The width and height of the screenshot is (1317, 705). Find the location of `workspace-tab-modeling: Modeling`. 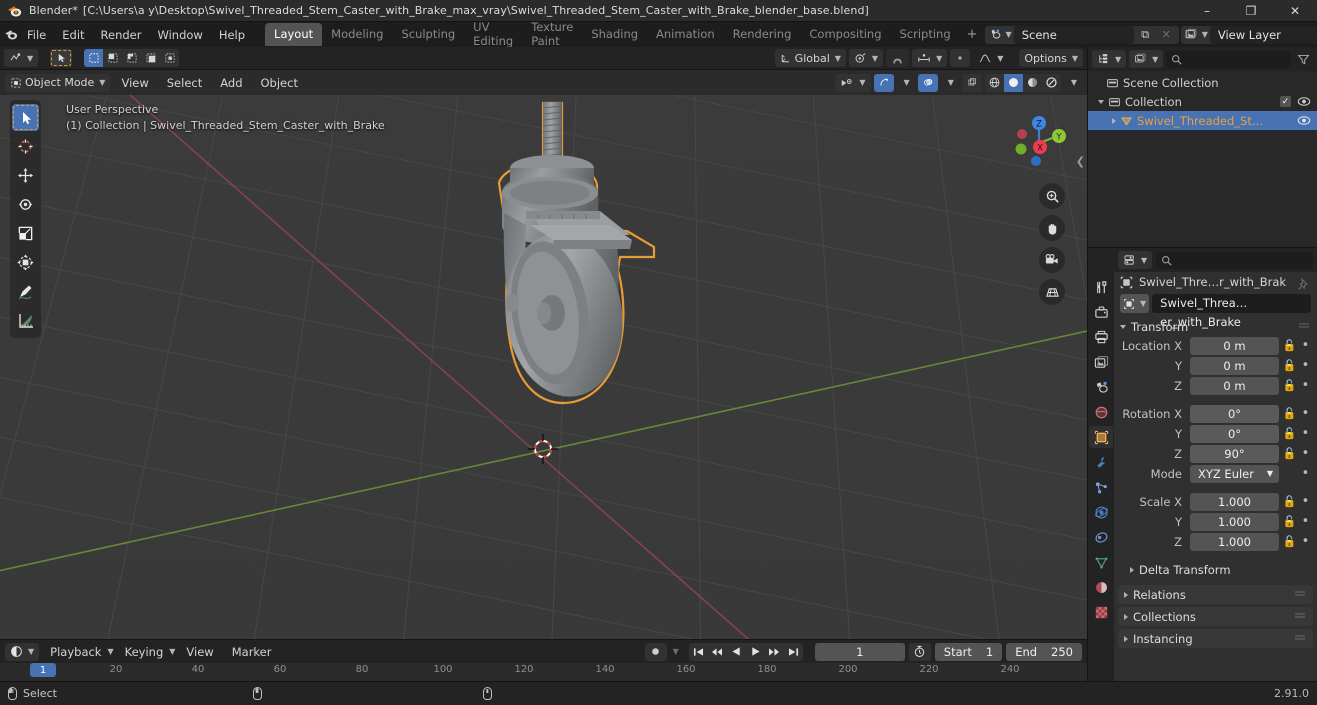

workspace-tab-modeling: Modeling is located at coordinates (357, 34).